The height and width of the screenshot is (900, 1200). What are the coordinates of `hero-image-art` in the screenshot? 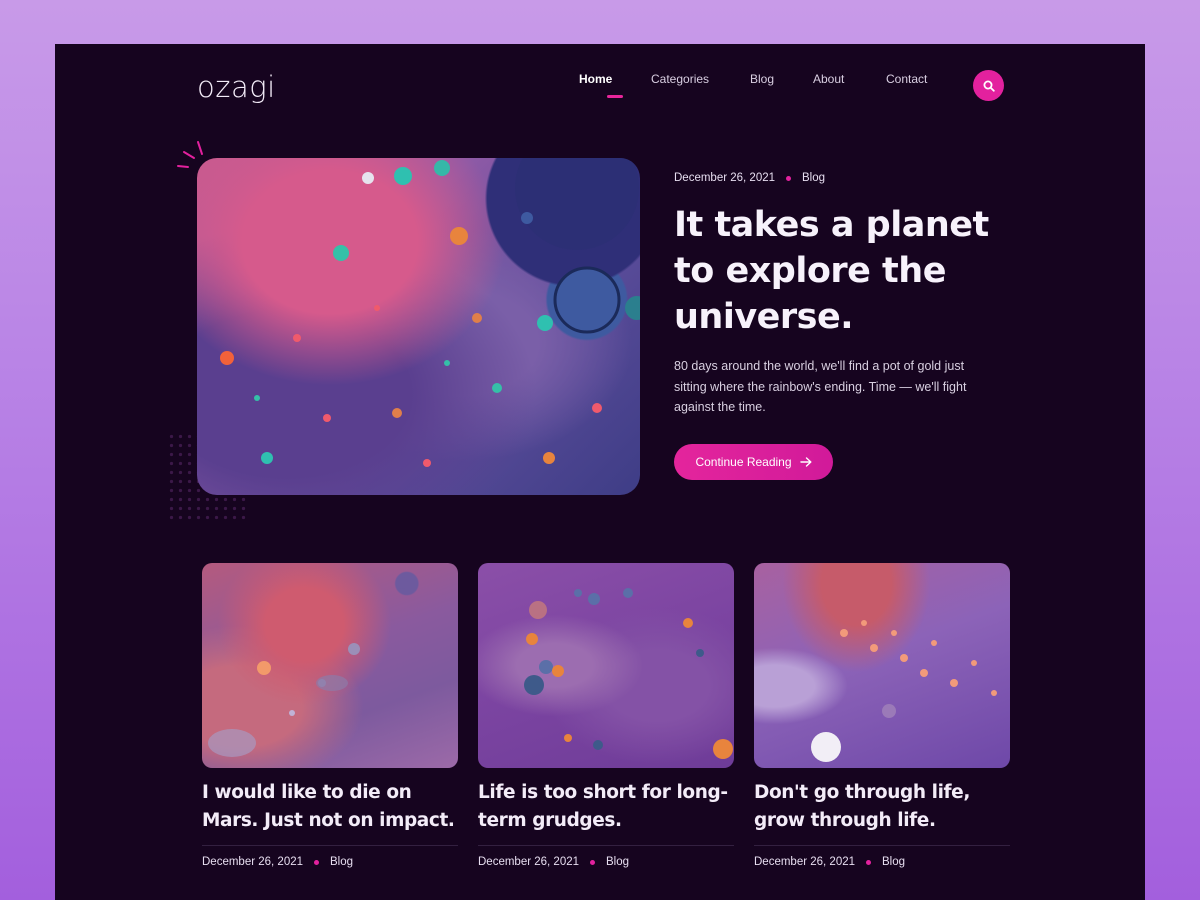 It's located at (430, 312).